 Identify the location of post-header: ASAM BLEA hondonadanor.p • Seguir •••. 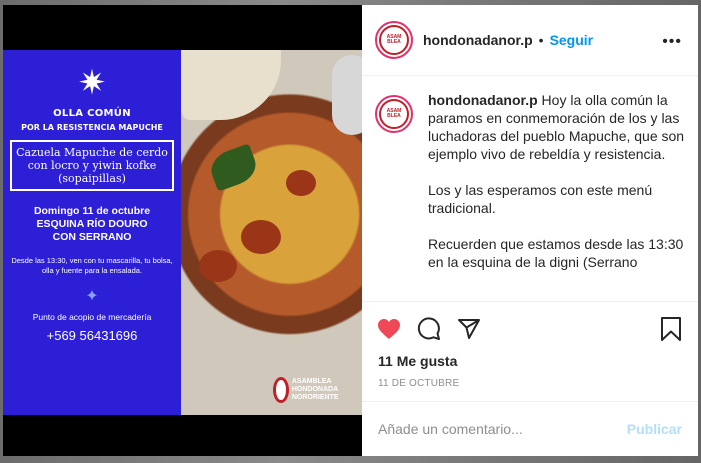
(530, 40).